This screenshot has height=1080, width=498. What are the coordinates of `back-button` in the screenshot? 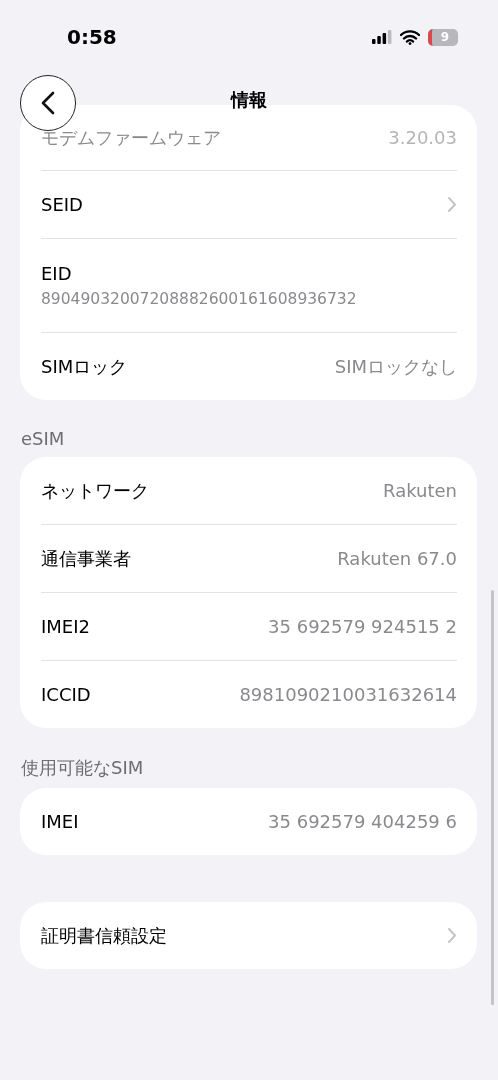 It's located at (48, 103).